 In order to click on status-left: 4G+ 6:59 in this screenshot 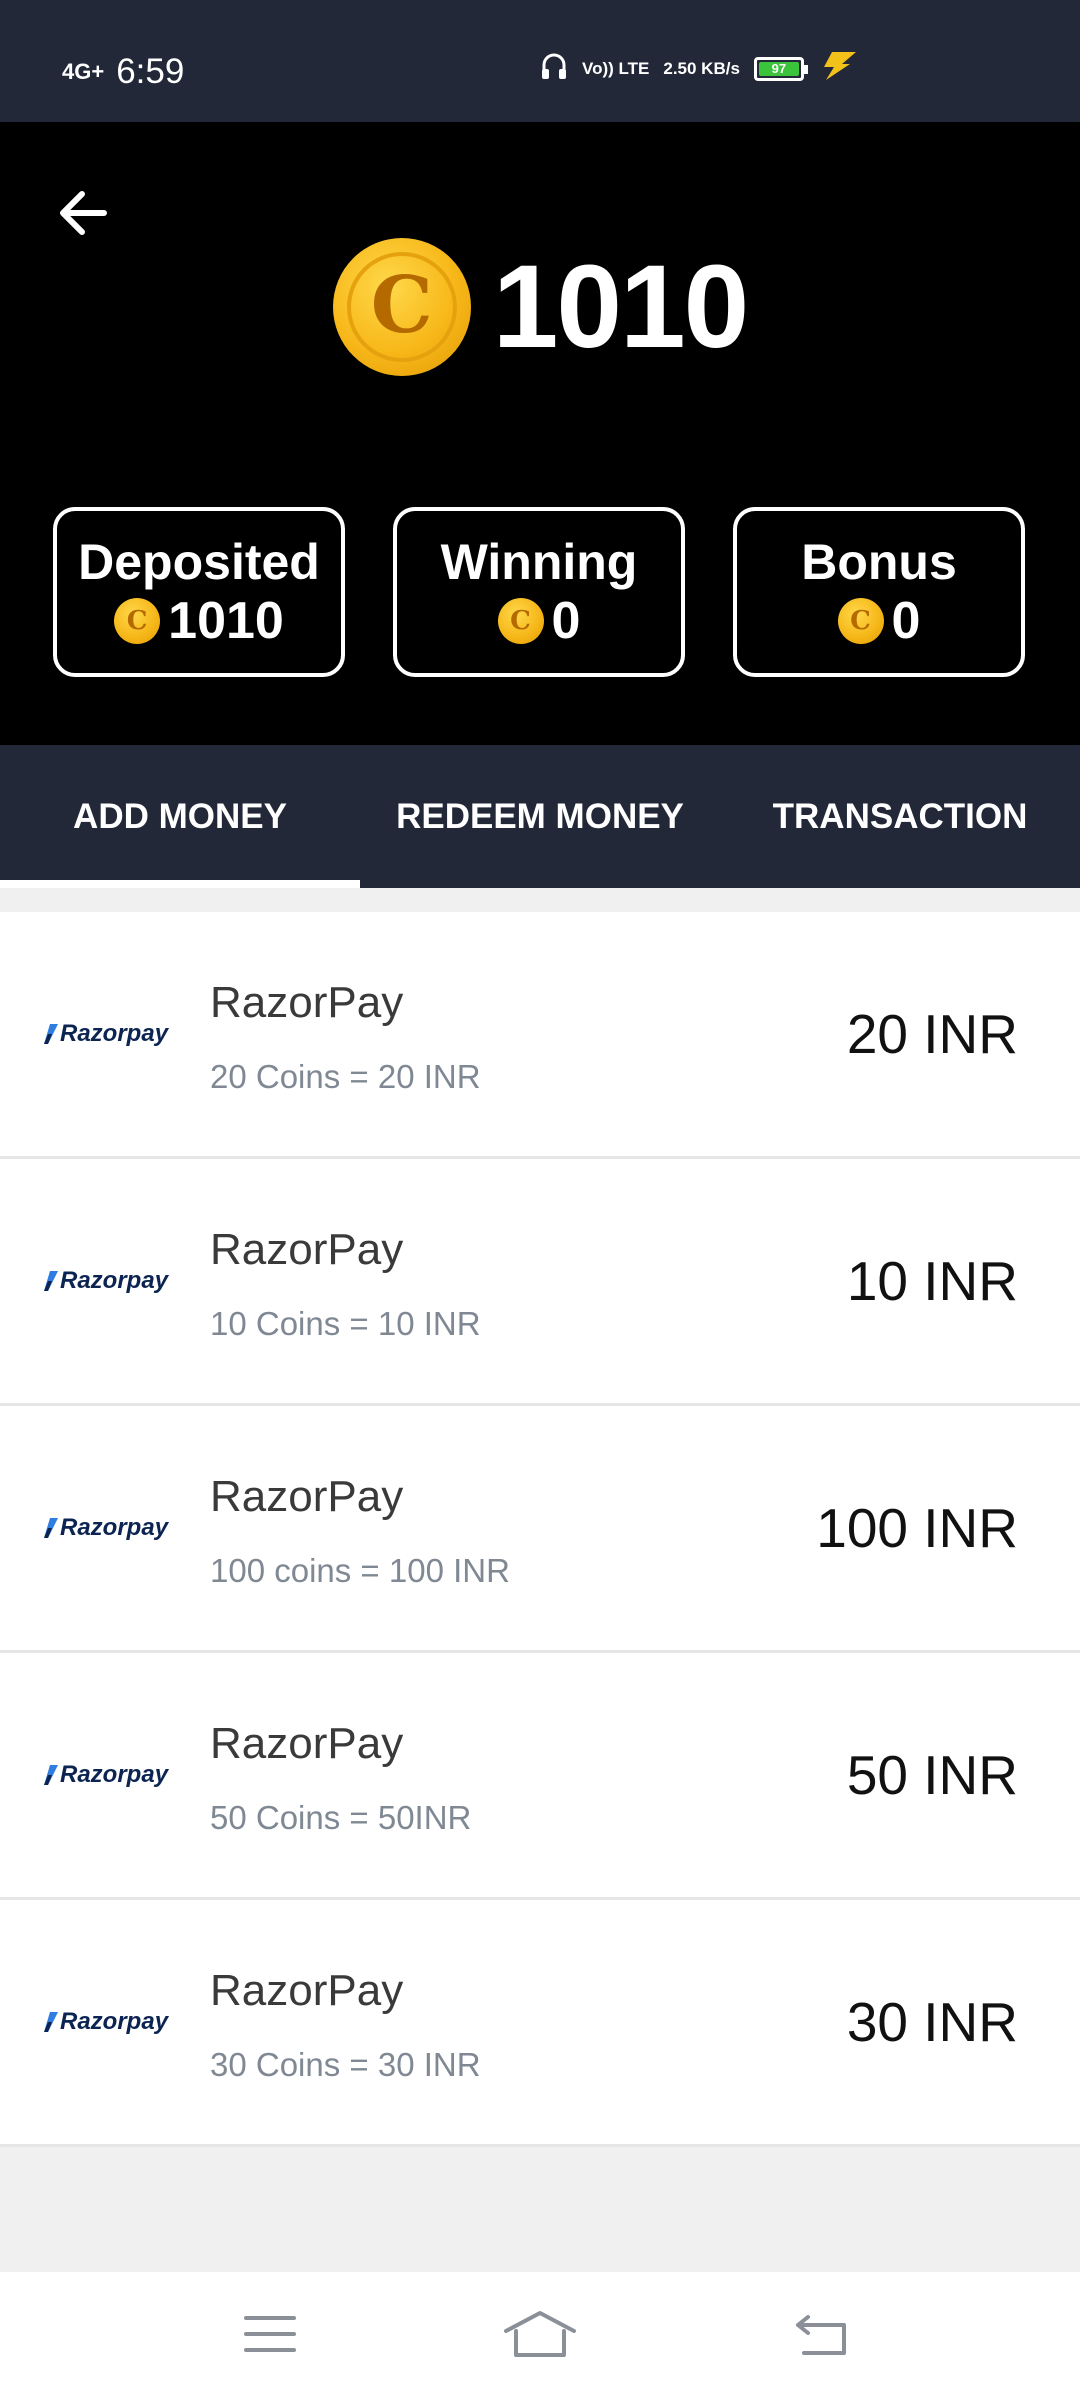, I will do `click(123, 72)`.